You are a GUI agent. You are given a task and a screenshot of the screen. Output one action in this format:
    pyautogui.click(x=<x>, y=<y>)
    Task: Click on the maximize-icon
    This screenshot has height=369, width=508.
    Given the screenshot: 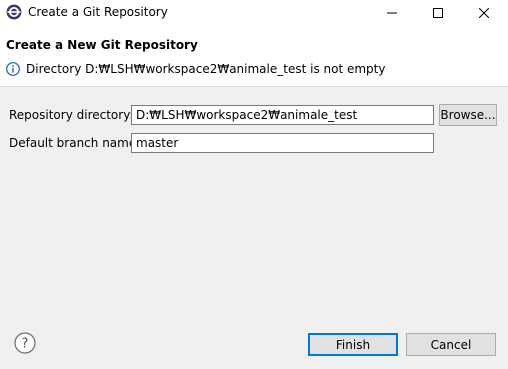 What is the action you would take?
    pyautogui.click(x=438, y=13)
    